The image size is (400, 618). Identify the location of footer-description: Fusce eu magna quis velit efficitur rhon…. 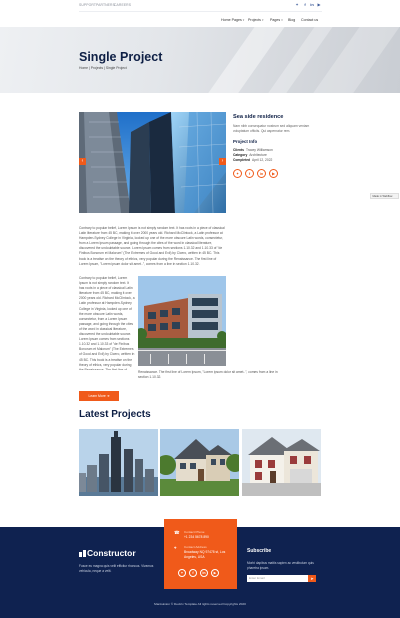
(116, 568).